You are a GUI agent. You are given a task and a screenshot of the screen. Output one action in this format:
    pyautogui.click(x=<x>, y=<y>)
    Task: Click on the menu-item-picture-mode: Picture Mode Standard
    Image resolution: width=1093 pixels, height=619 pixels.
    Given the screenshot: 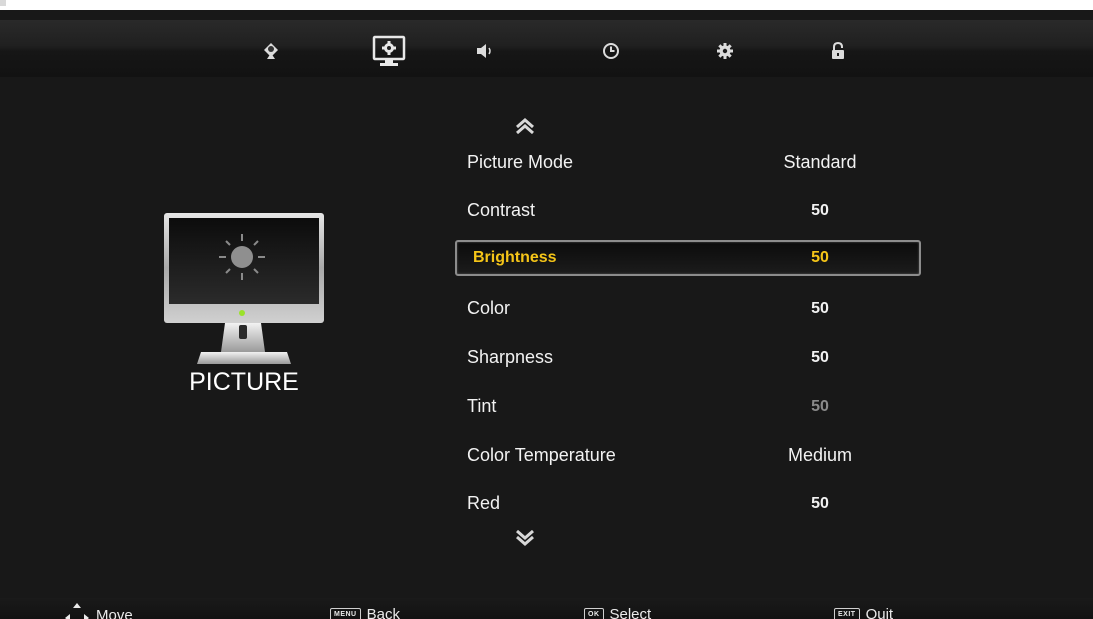 What is the action you would take?
    pyautogui.click(x=688, y=164)
    